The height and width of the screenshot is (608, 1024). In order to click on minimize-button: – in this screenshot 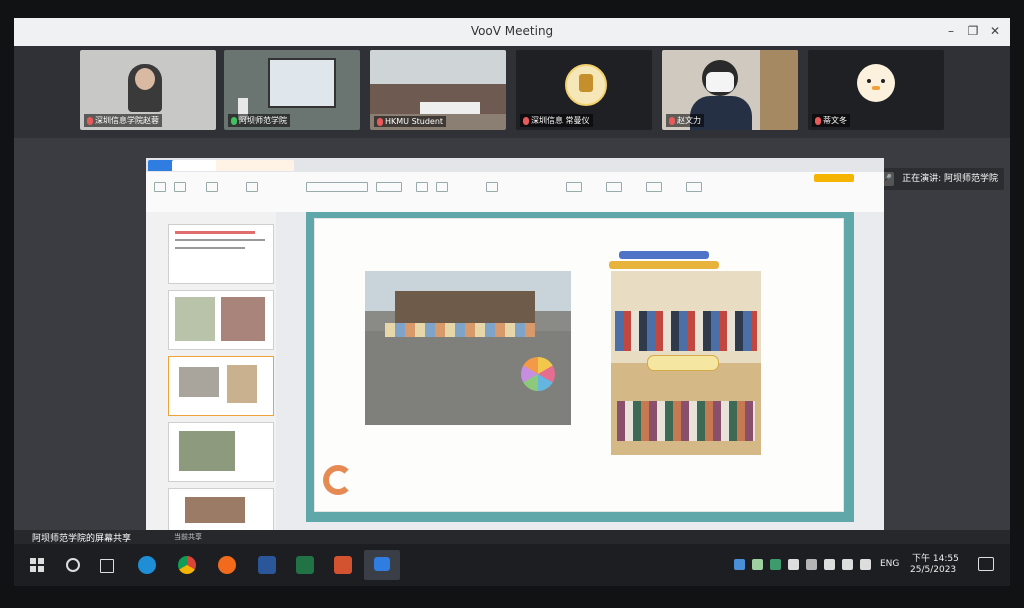, I will do `click(951, 31)`.